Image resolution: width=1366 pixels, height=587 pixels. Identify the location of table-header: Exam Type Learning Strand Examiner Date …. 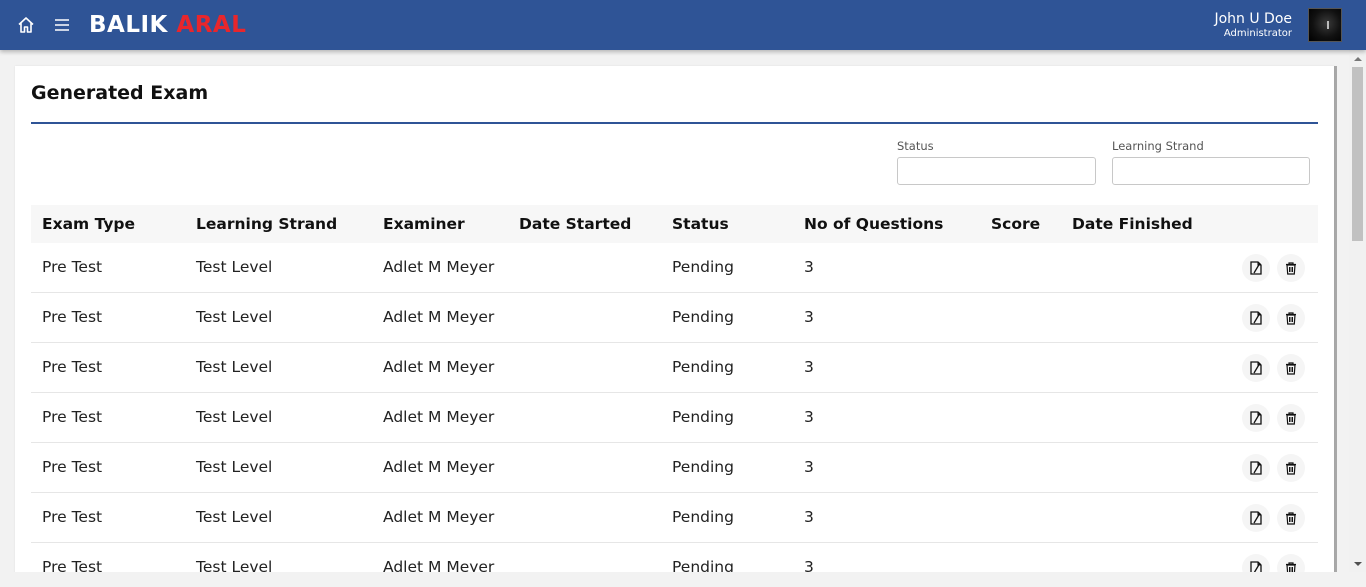
(674, 224).